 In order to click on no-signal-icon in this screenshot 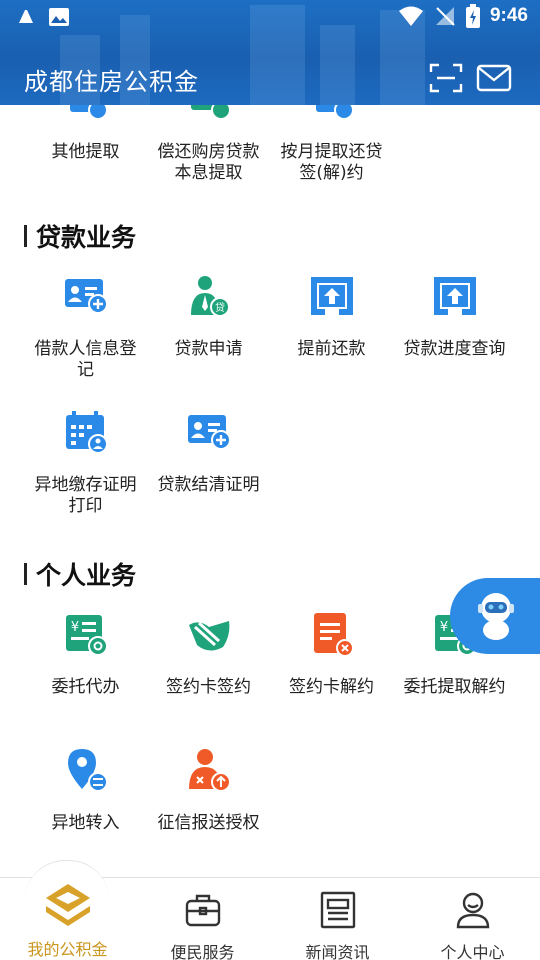, I will do `click(445, 16)`.